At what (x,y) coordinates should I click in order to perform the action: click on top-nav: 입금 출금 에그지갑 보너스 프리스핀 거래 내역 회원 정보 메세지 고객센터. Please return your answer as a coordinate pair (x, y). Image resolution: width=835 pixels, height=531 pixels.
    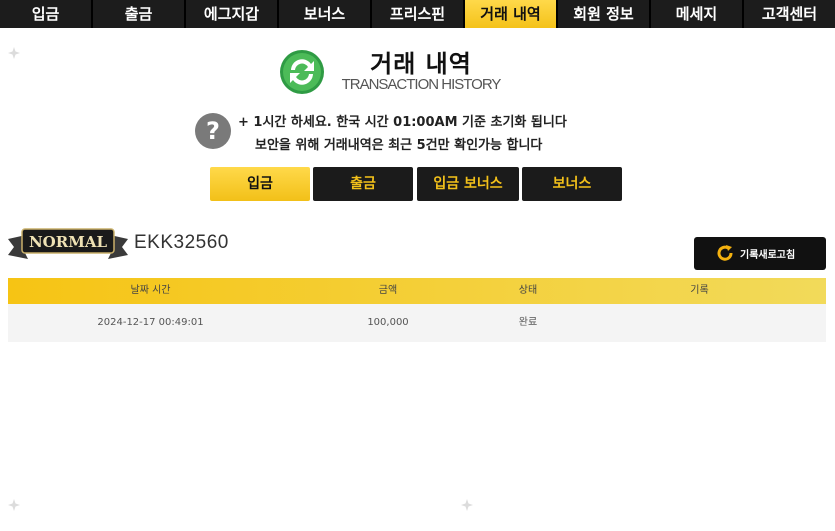
    Looking at the image, I should click on (417, 14).